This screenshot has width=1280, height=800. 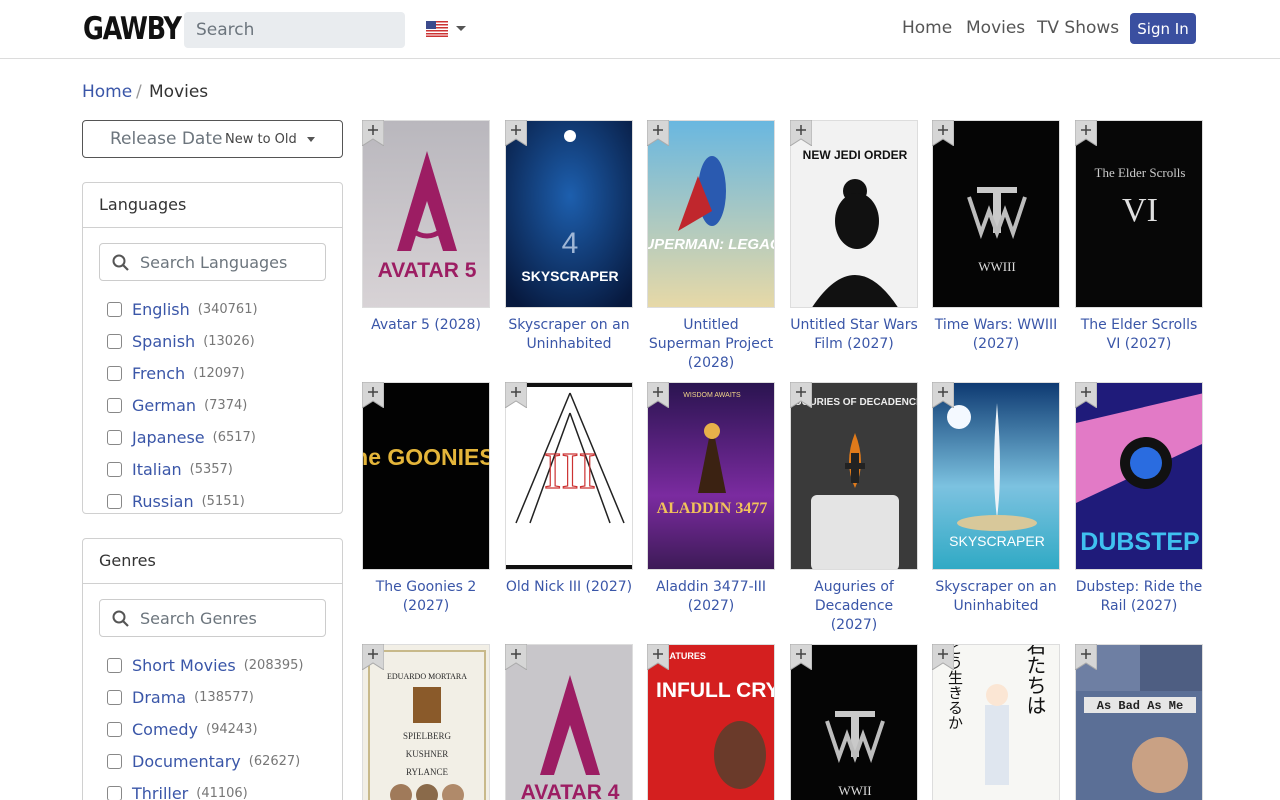 I want to click on movie-title: Avatar 5 (2028), so click(x=426, y=325).